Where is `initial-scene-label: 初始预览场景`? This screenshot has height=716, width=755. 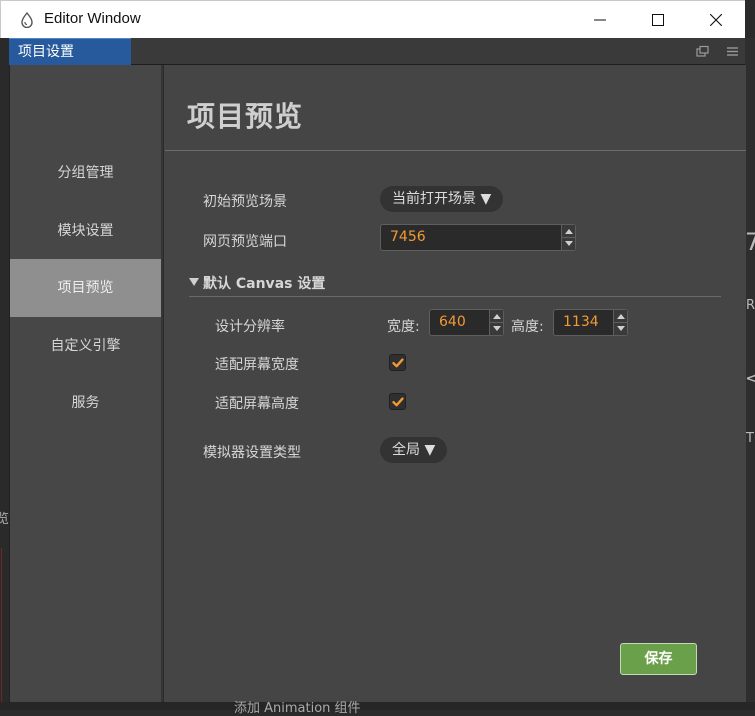 initial-scene-label: 初始预览场景 is located at coordinates (245, 202).